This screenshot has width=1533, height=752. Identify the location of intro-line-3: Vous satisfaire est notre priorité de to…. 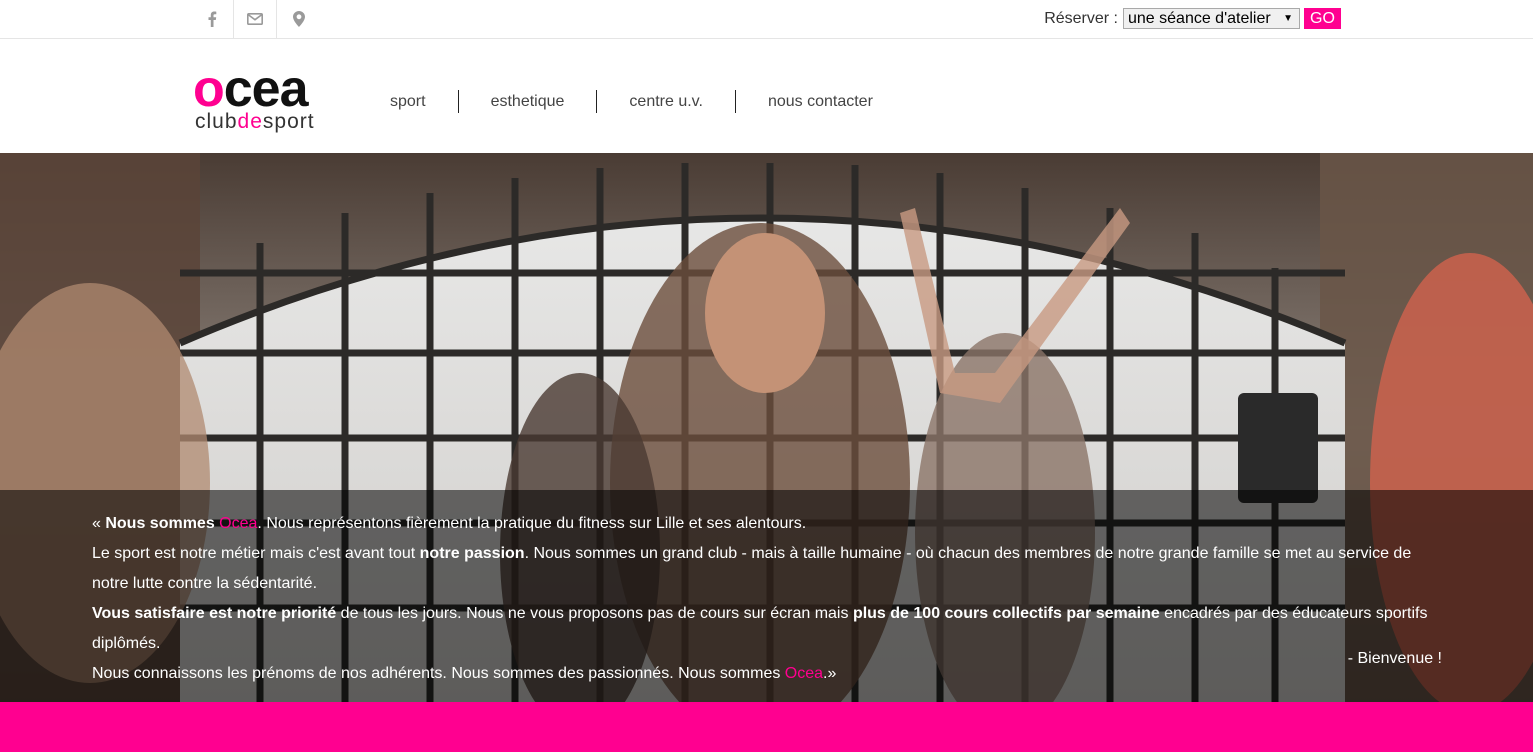
(760, 628).